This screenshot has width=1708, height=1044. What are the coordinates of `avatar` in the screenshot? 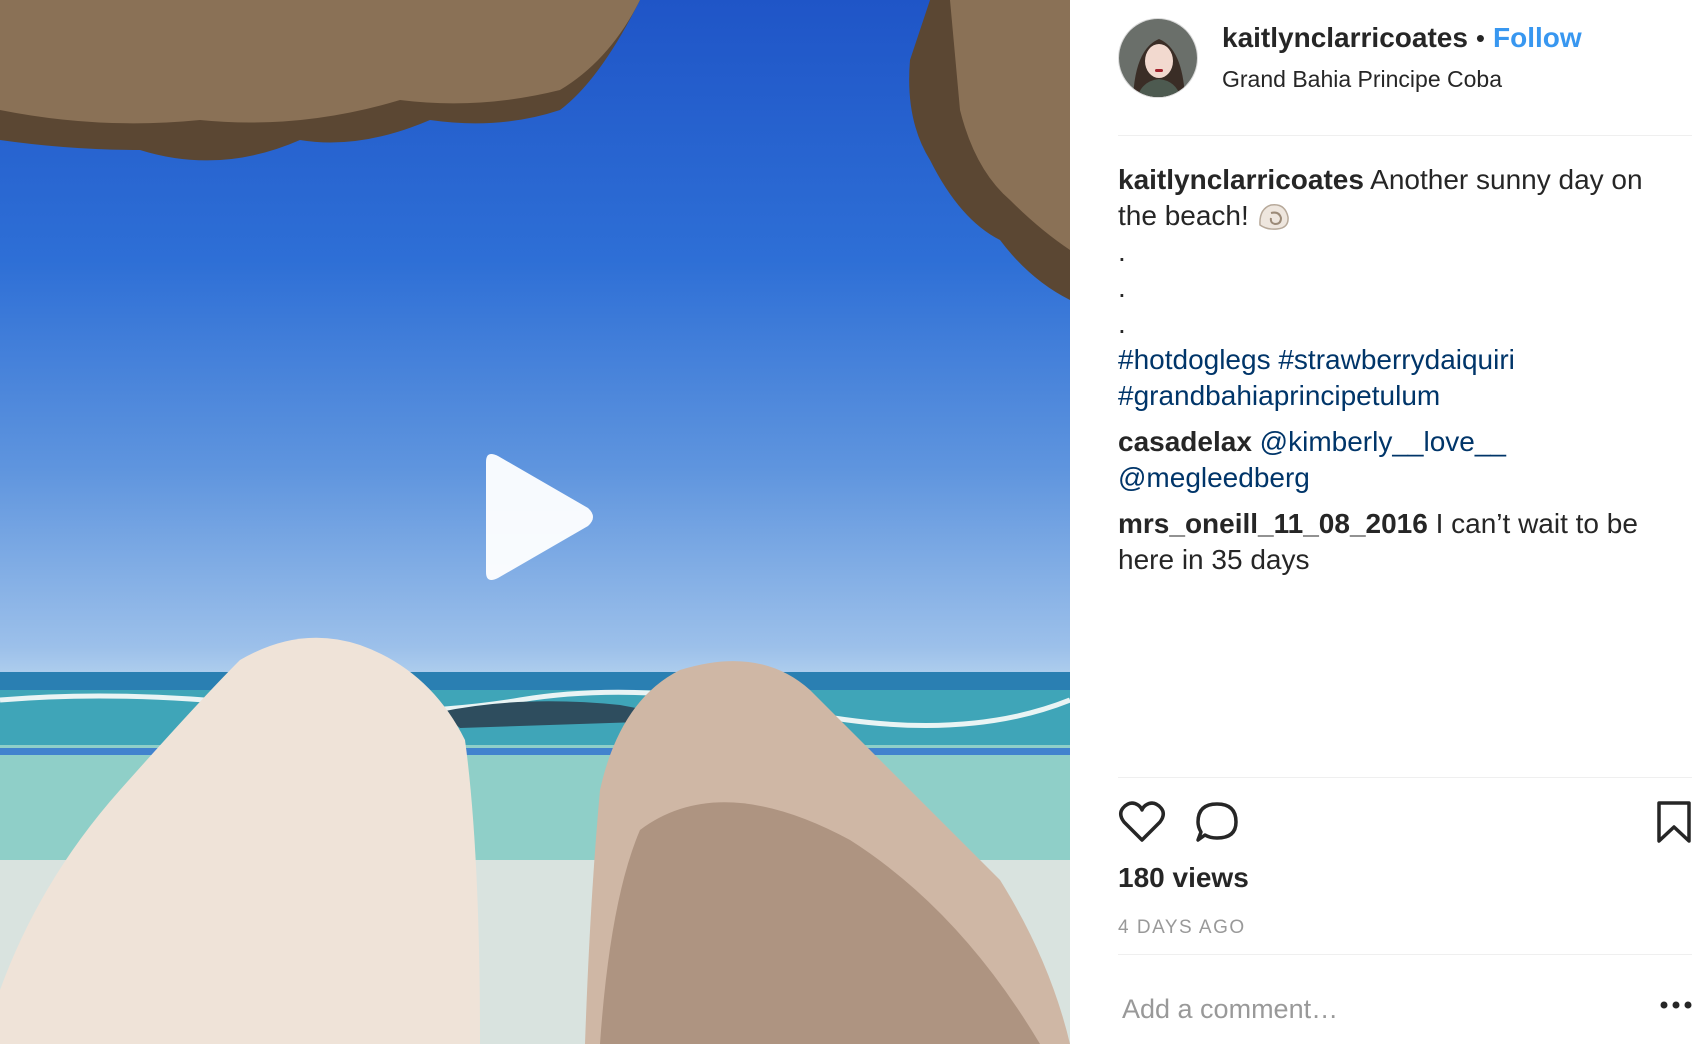 It's located at (1158, 58).